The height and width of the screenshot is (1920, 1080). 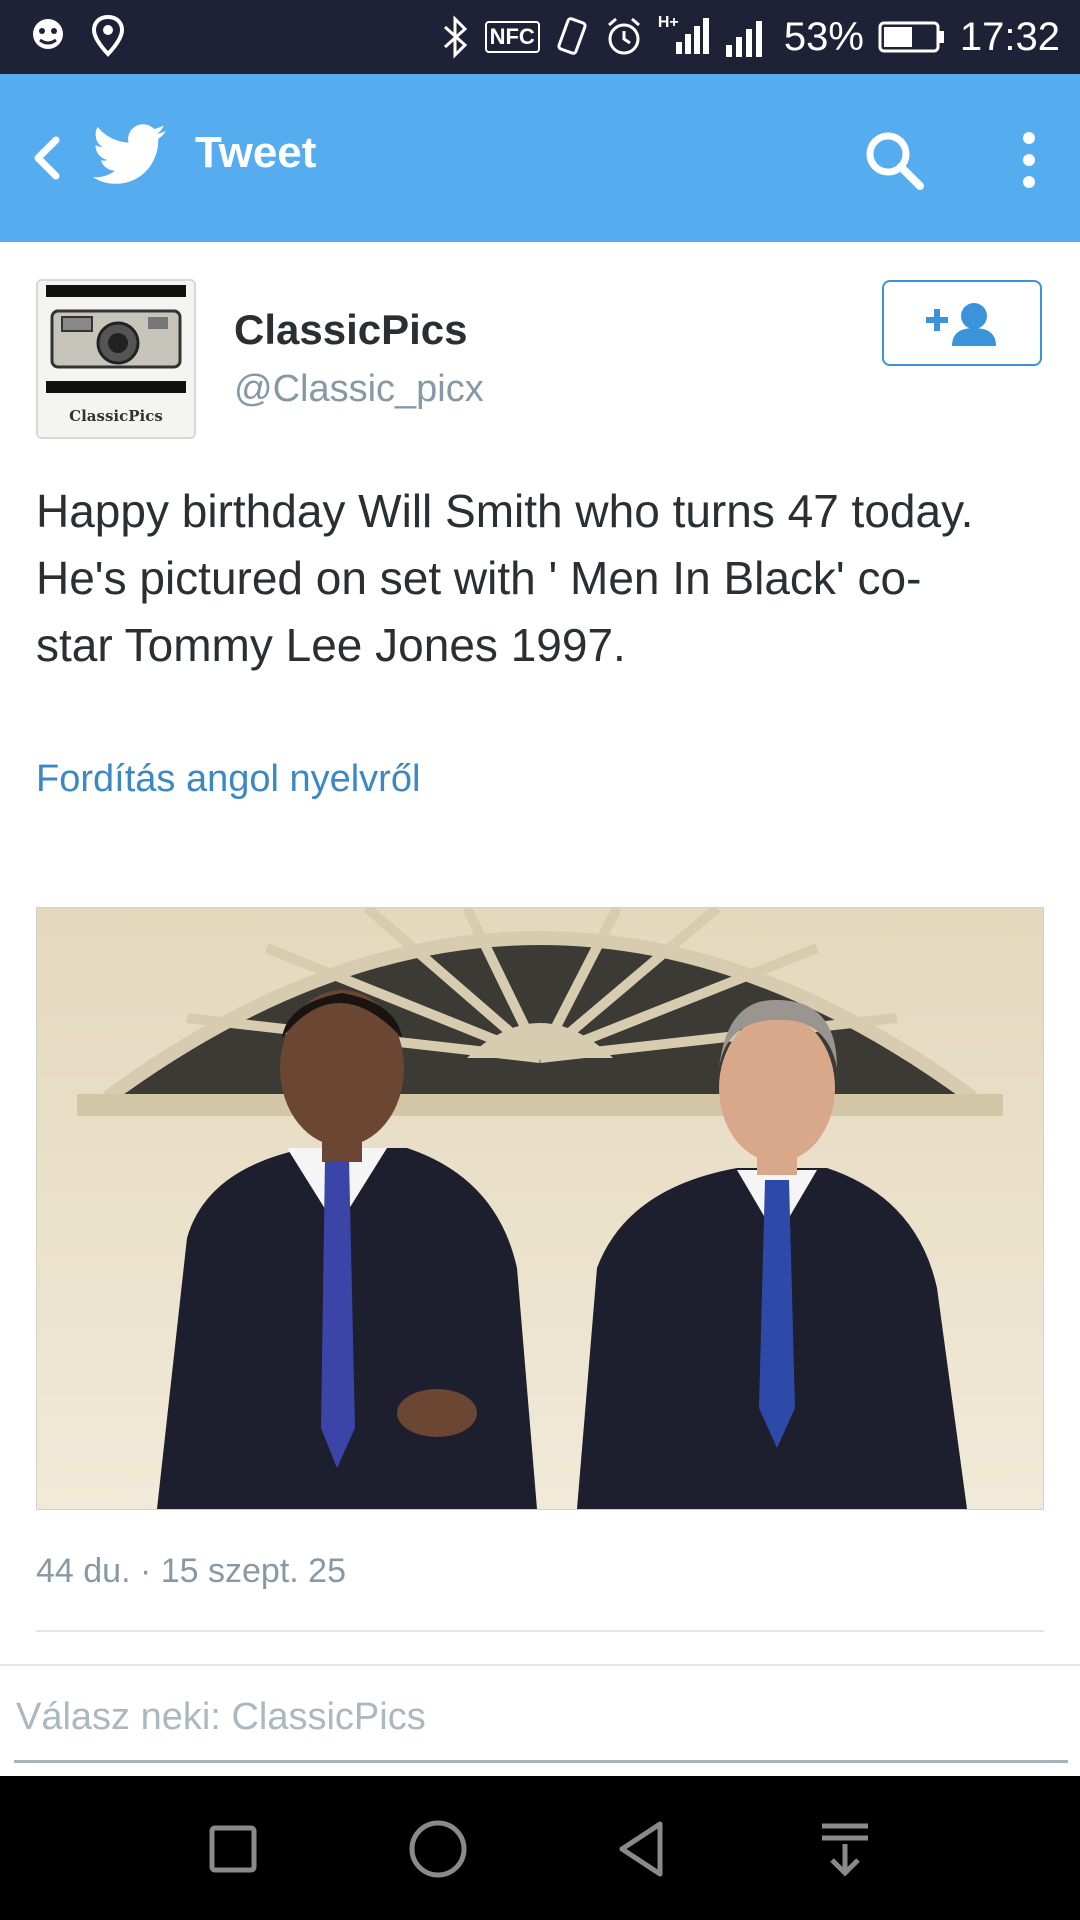 I want to click on page-title: Tweet, so click(x=256, y=152).